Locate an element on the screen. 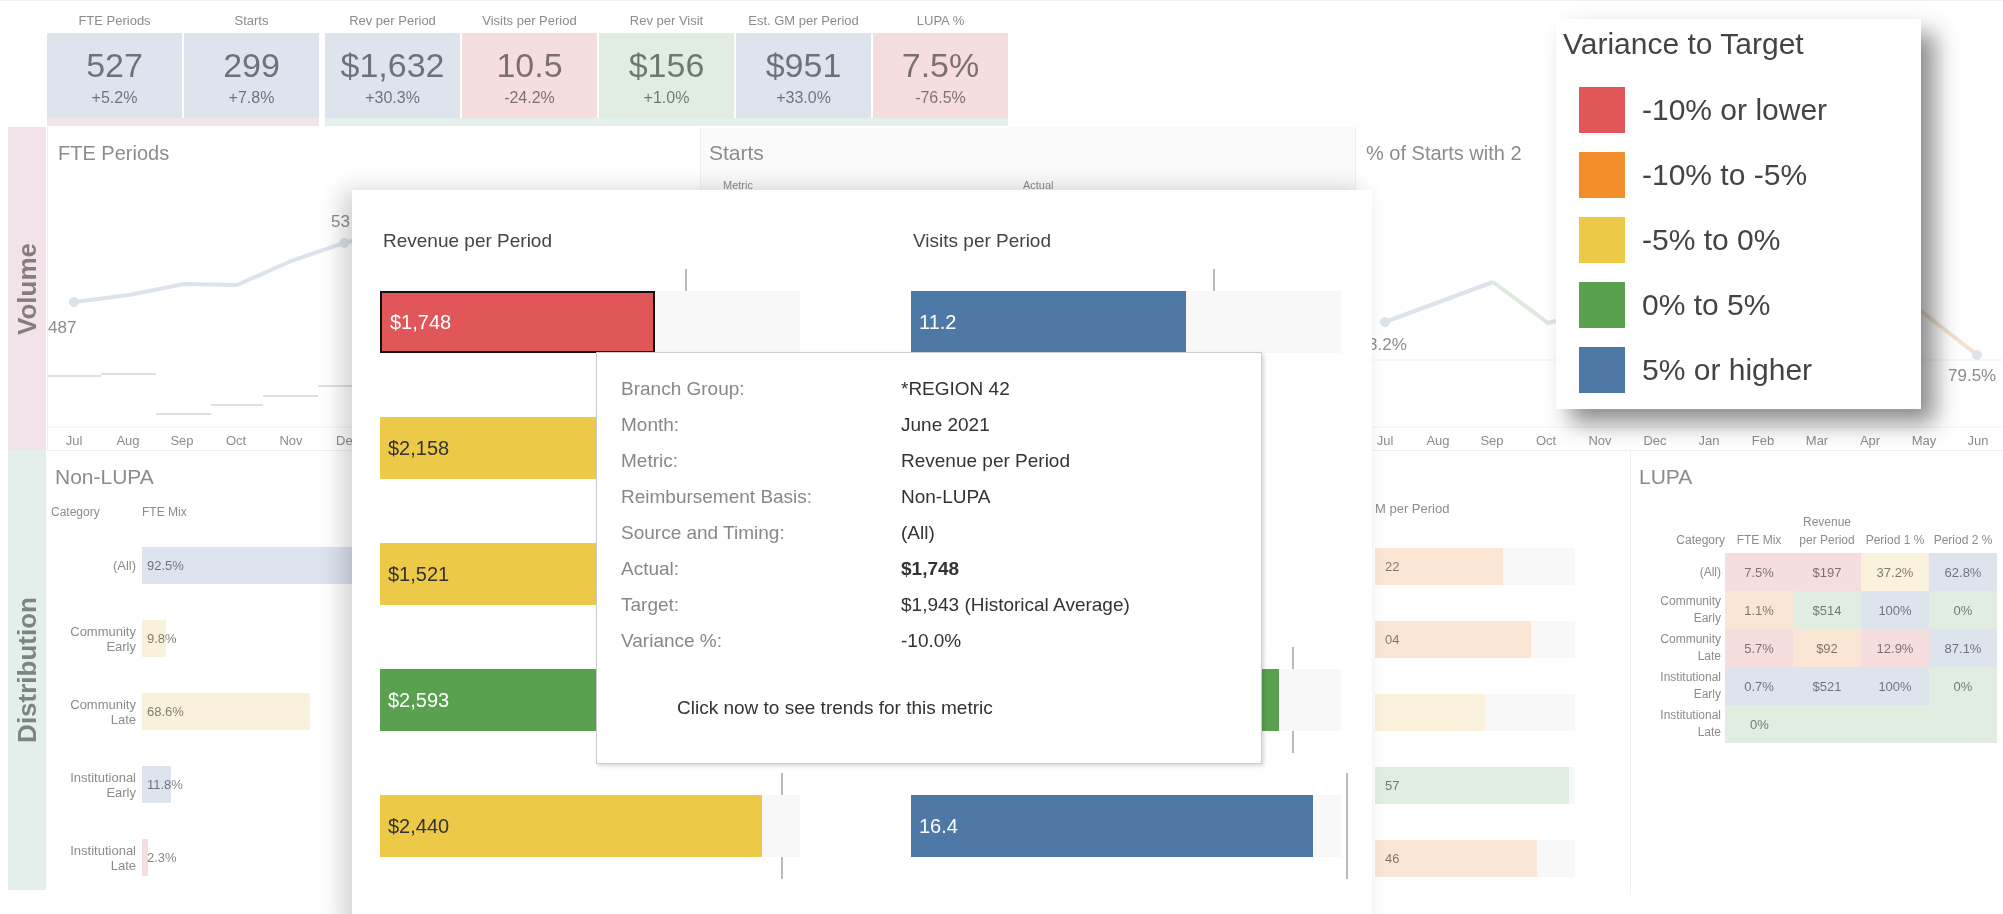 This screenshot has height=914, width=2003. field-label: Actual: is located at coordinates (651, 569).